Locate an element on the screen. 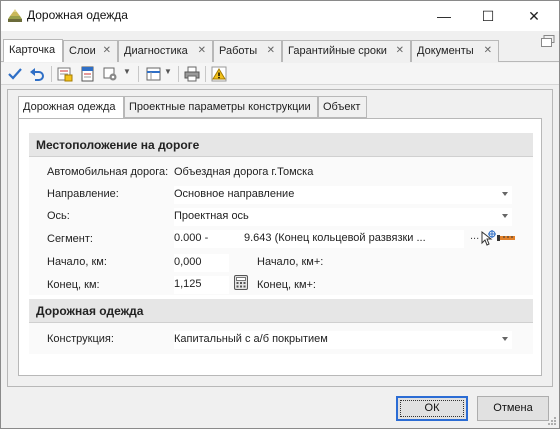 Image resolution: width=560 pixels, height=429 pixels. subtab-label: Объект is located at coordinates (342, 107).